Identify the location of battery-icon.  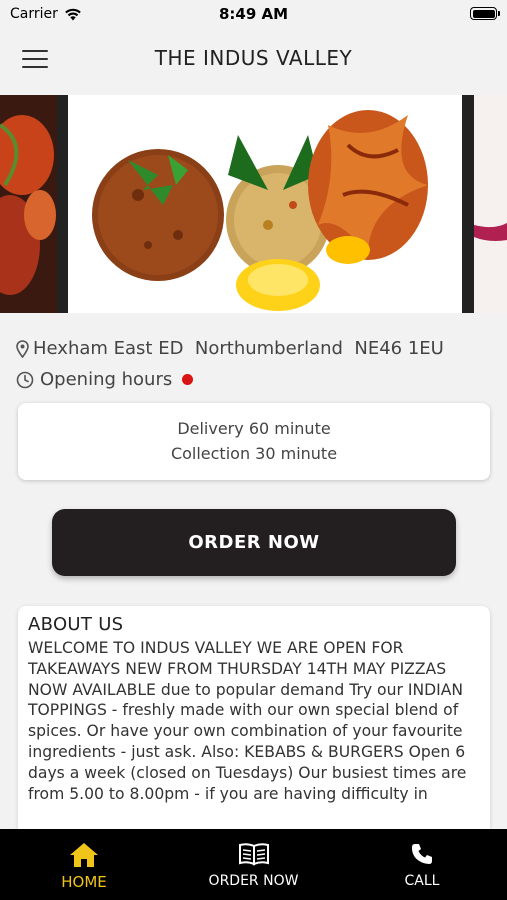
(485, 13).